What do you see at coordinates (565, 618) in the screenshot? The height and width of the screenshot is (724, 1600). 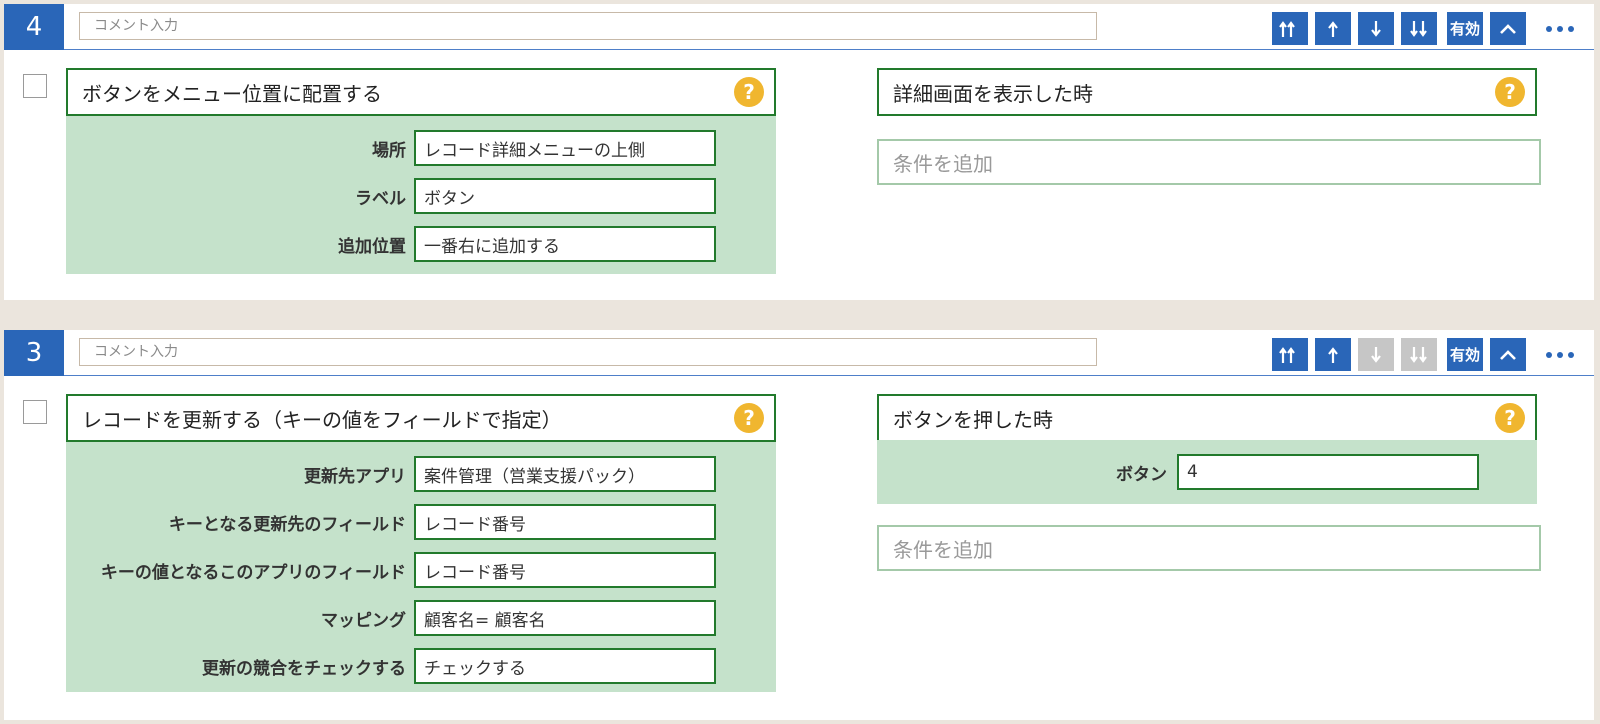 I see `param-value: 顧客名= 顧客名` at bounding box center [565, 618].